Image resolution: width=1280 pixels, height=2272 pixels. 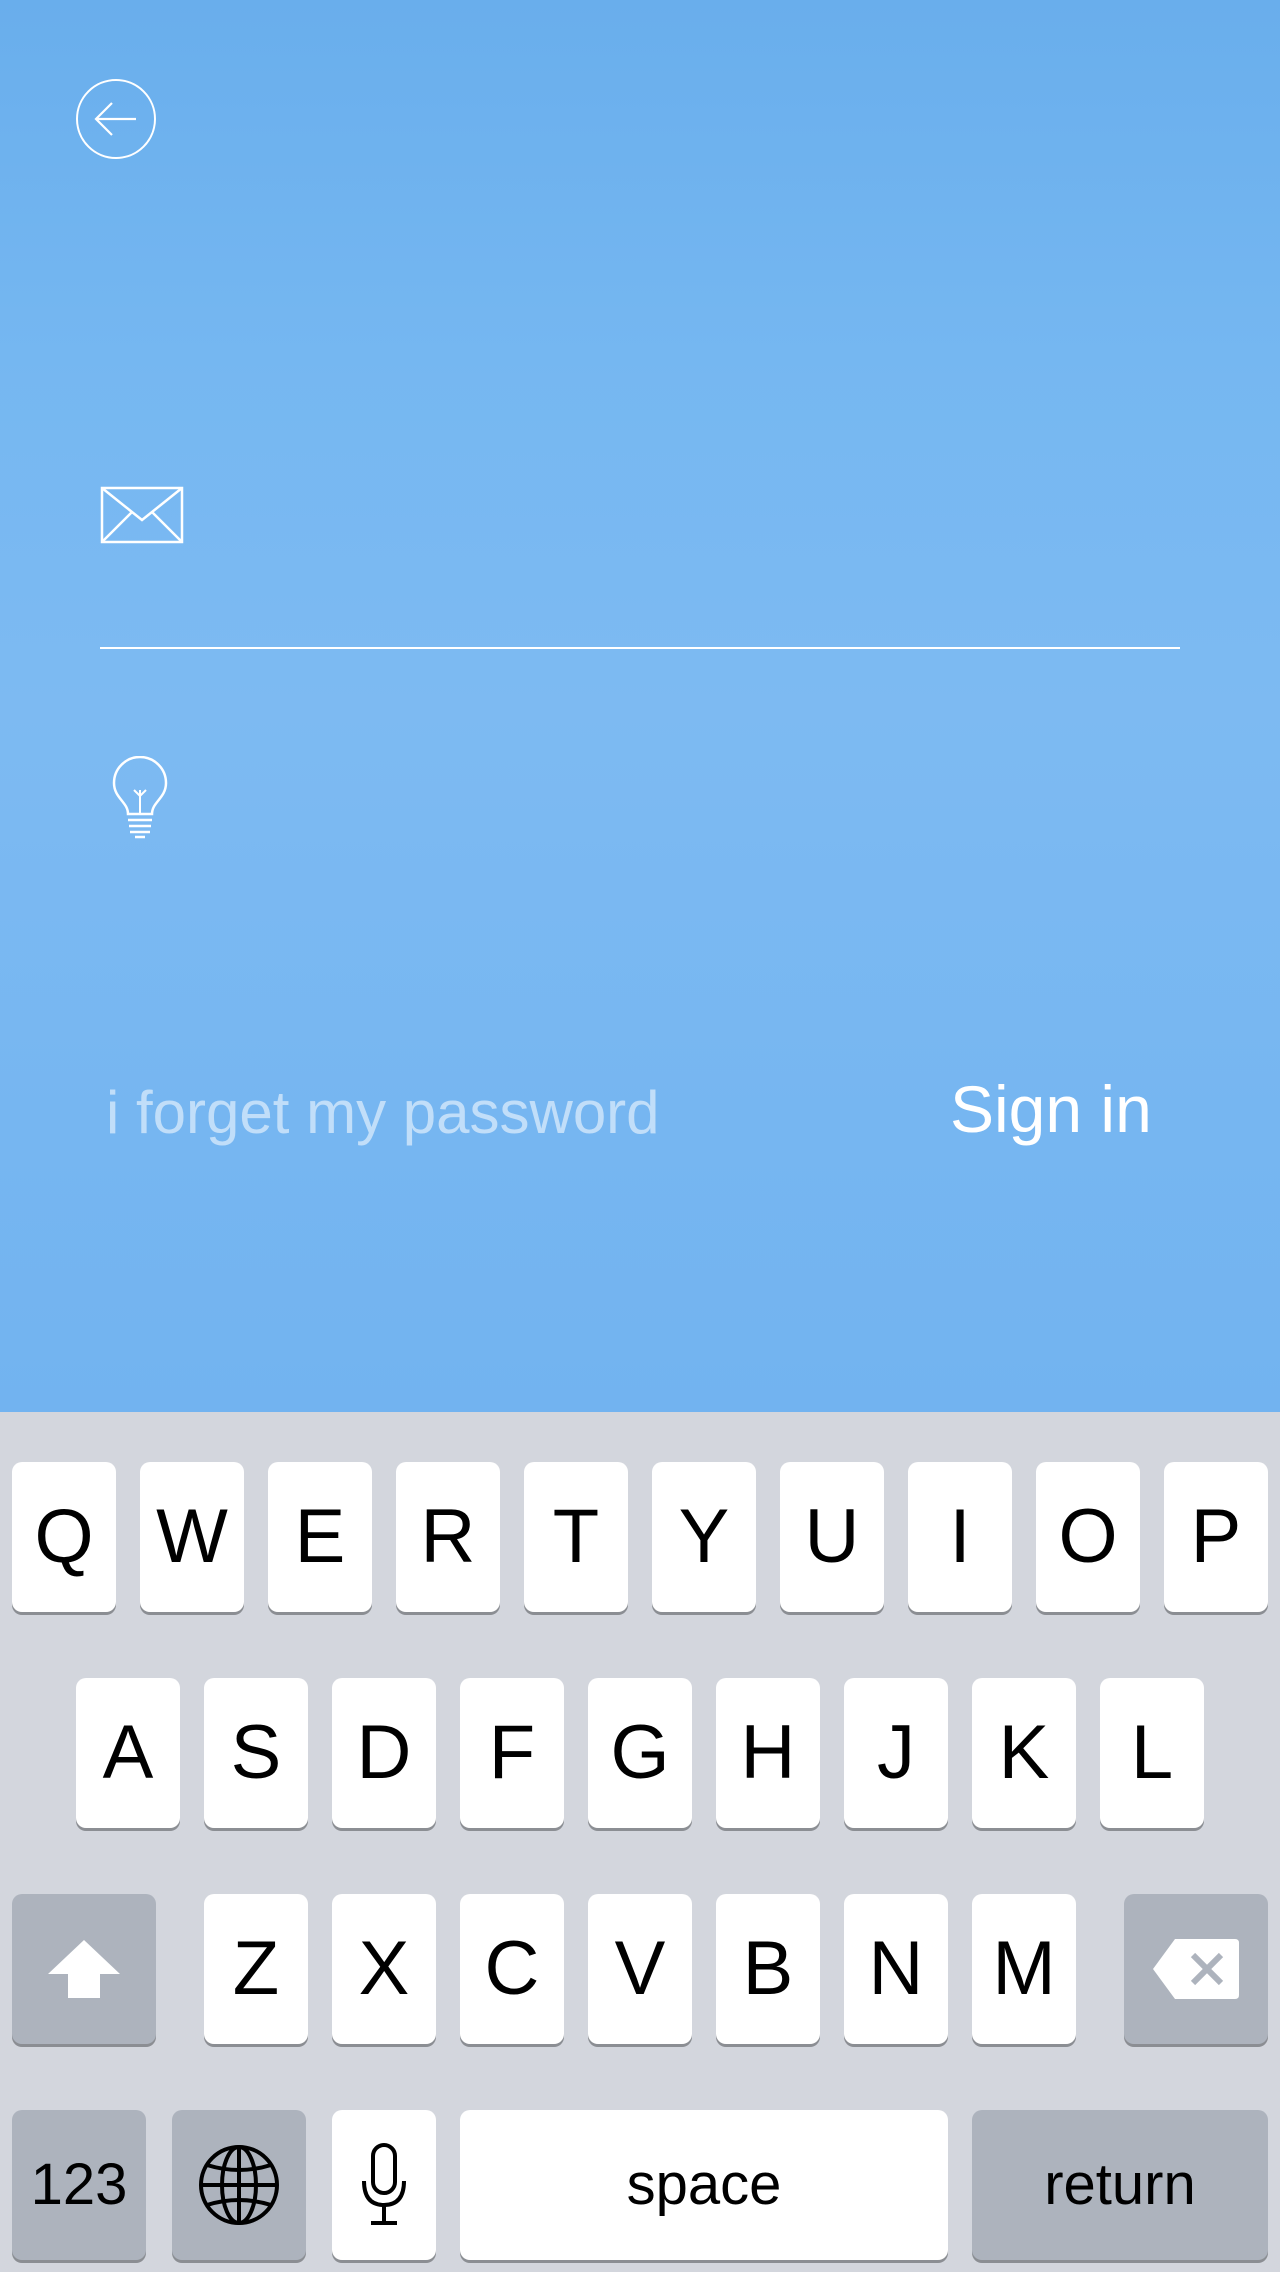 What do you see at coordinates (700, 515) in the screenshot?
I see `email-input` at bounding box center [700, 515].